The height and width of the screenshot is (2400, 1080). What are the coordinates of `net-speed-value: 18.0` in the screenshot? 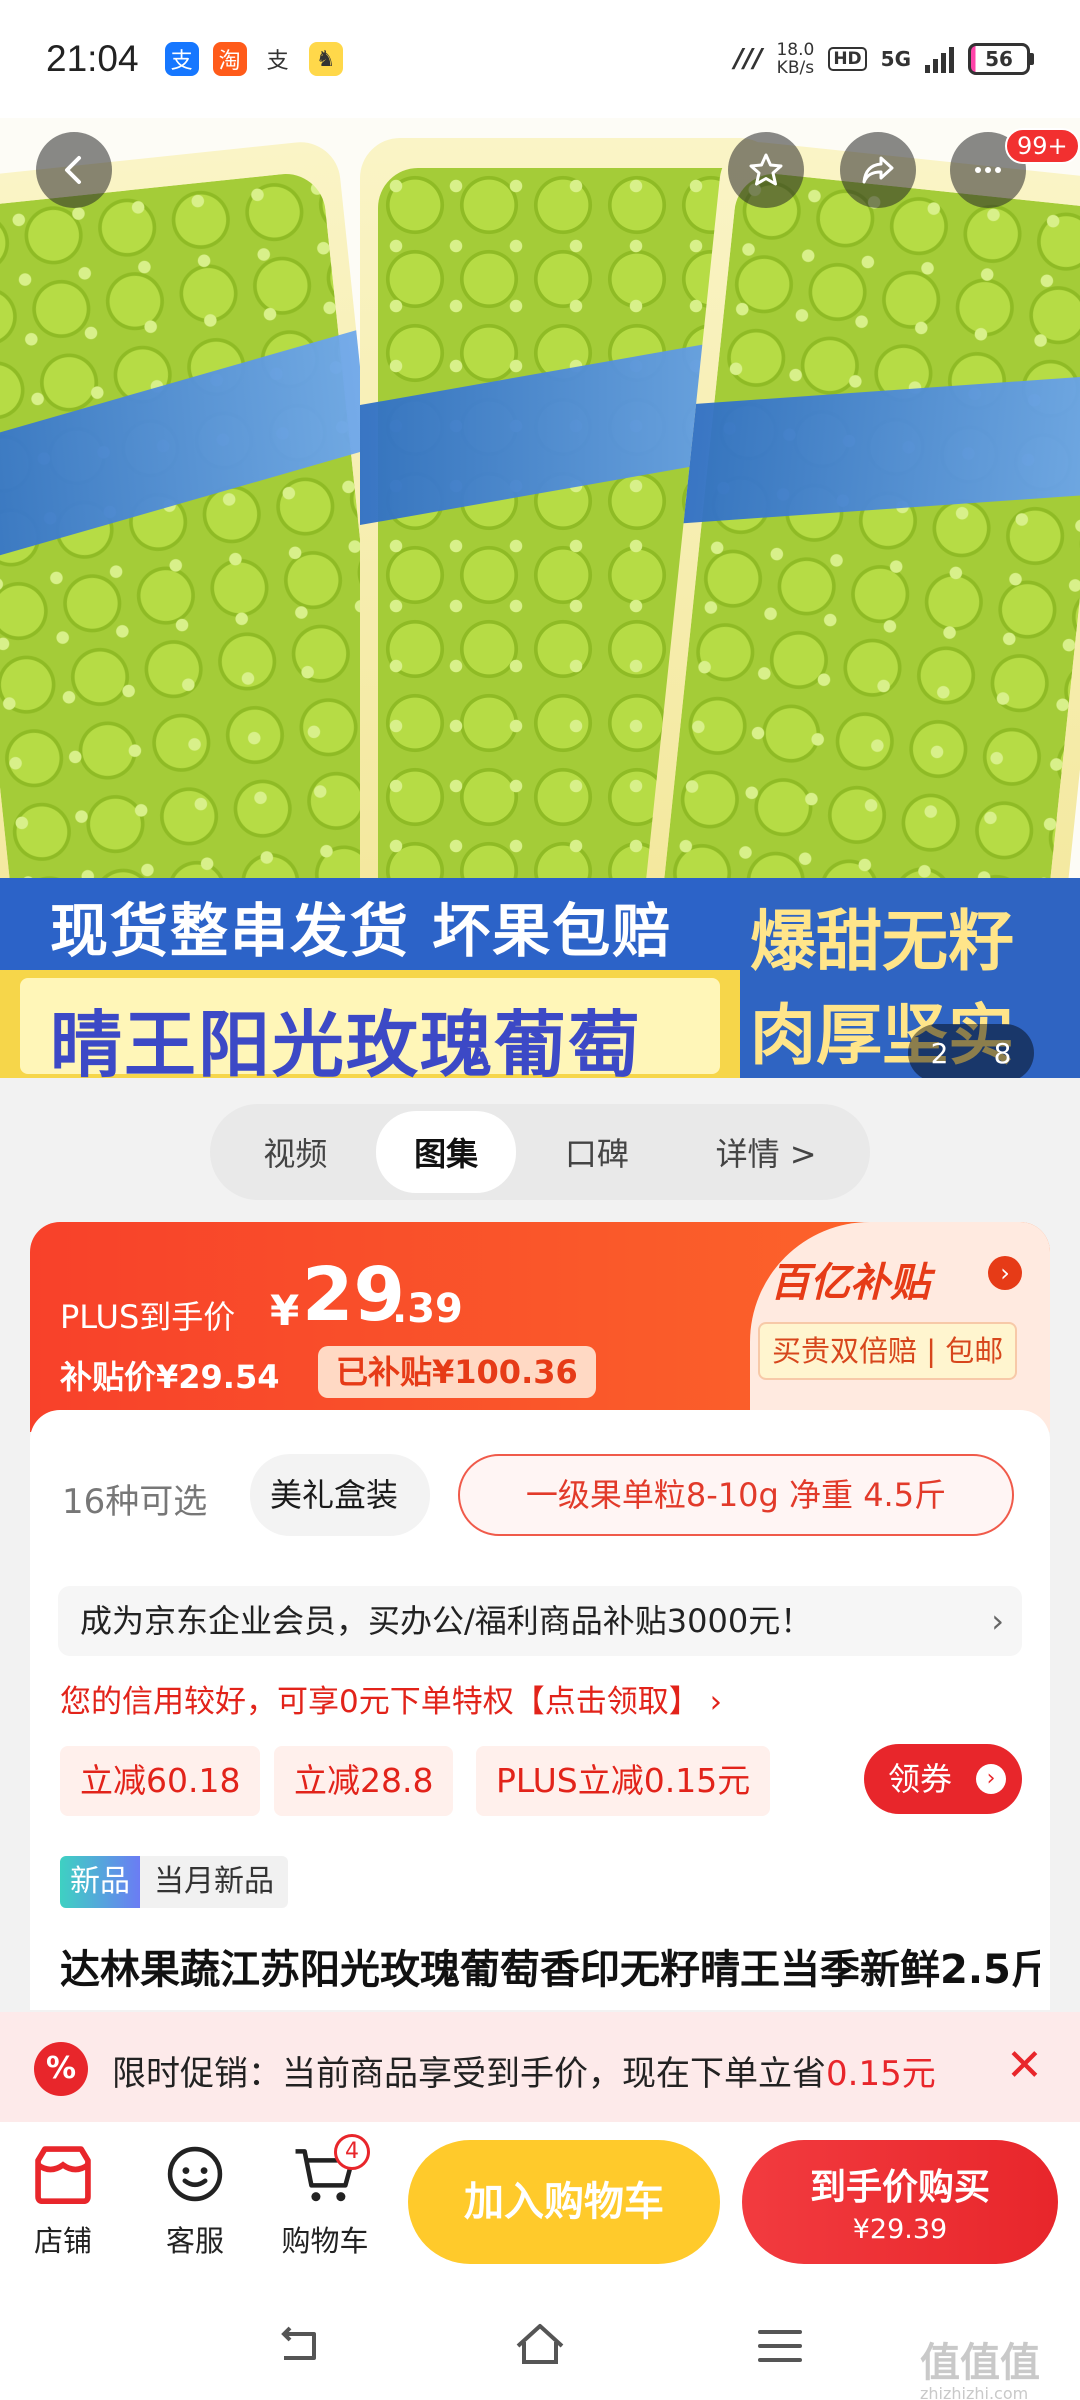 It's located at (795, 50).